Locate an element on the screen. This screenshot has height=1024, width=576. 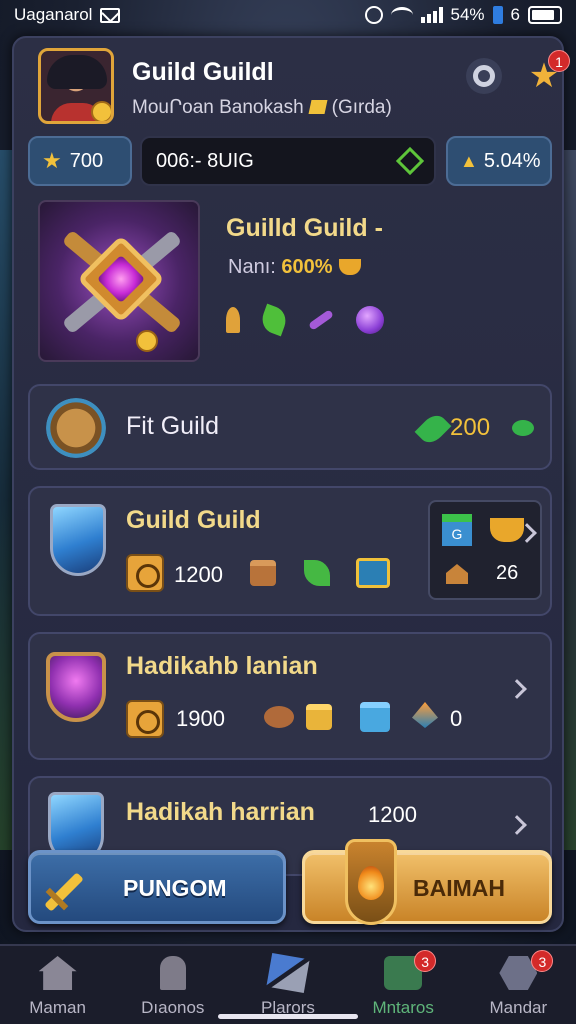
guild-subtitle: MouՐoan Banokash (Gırda) is located at coordinates (262, 107).